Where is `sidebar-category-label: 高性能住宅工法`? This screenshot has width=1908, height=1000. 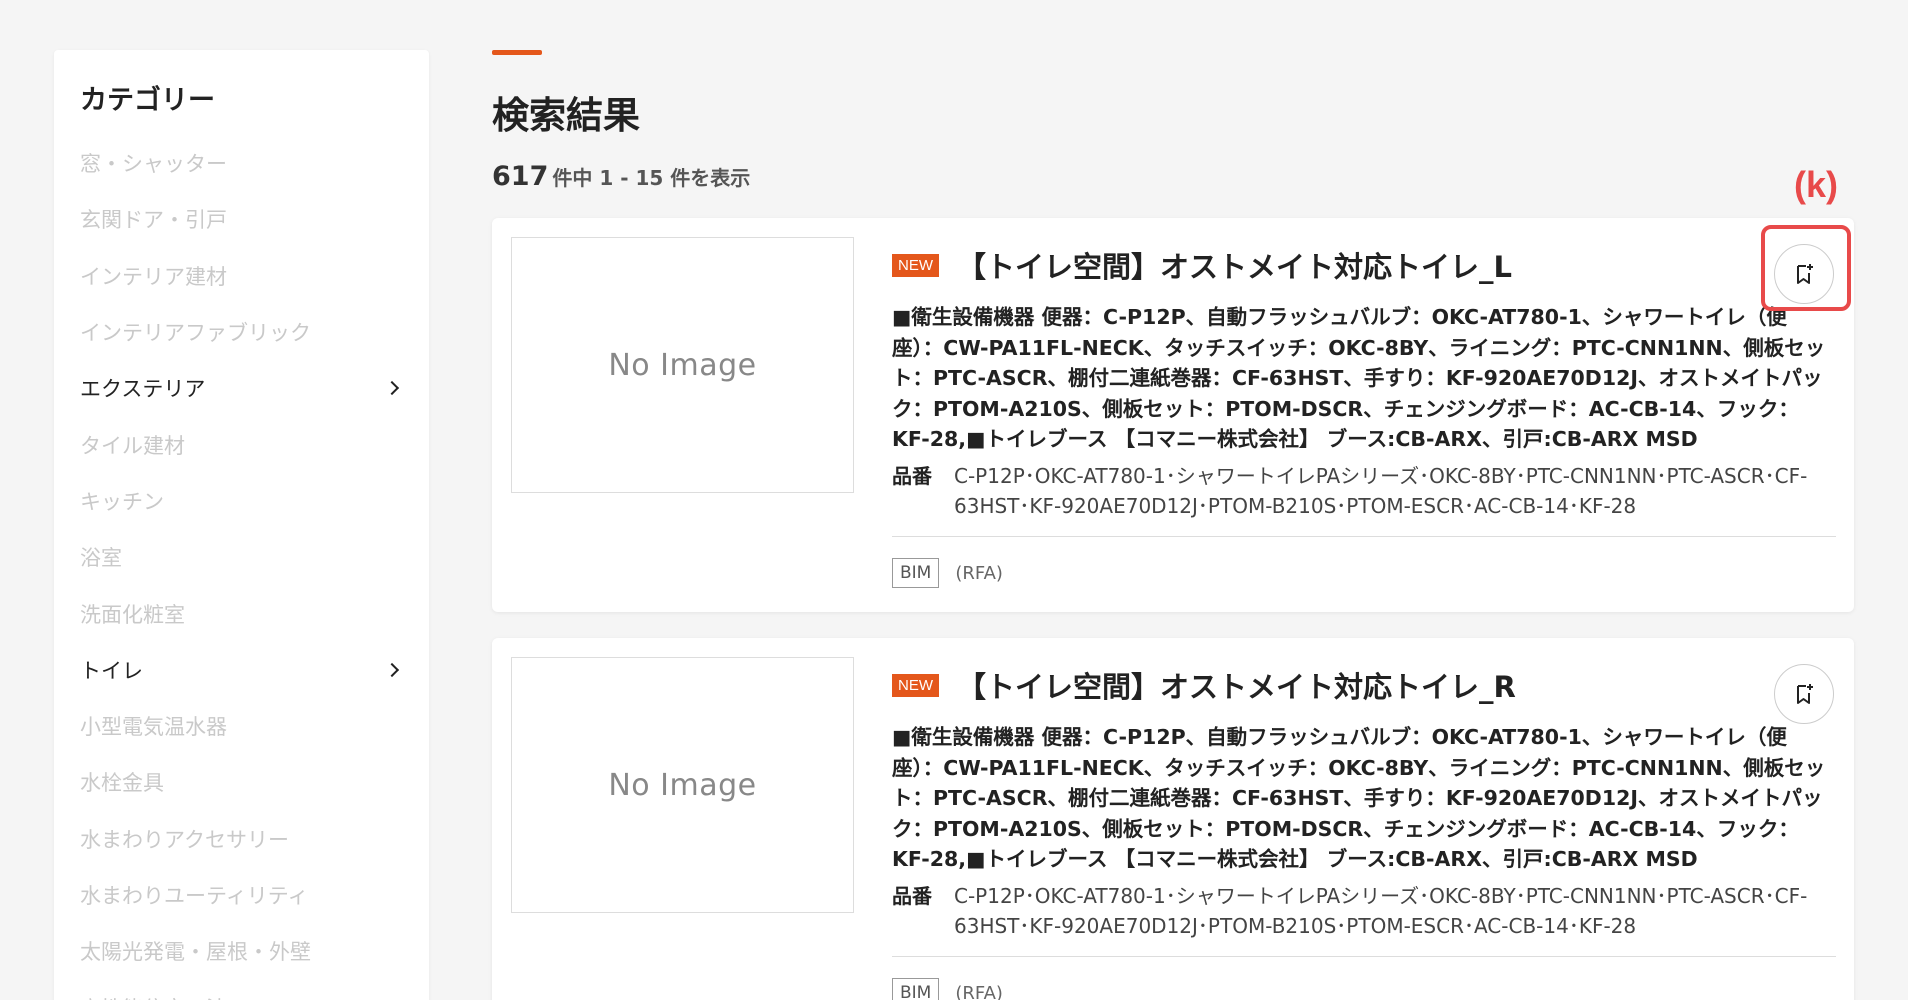 sidebar-category-label: 高性能住宅工法 is located at coordinates (153, 996).